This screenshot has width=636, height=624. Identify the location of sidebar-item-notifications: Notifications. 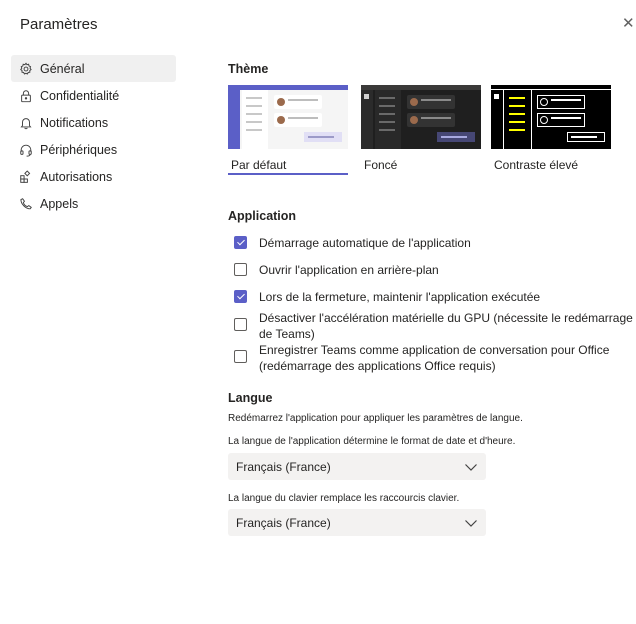
(93, 122).